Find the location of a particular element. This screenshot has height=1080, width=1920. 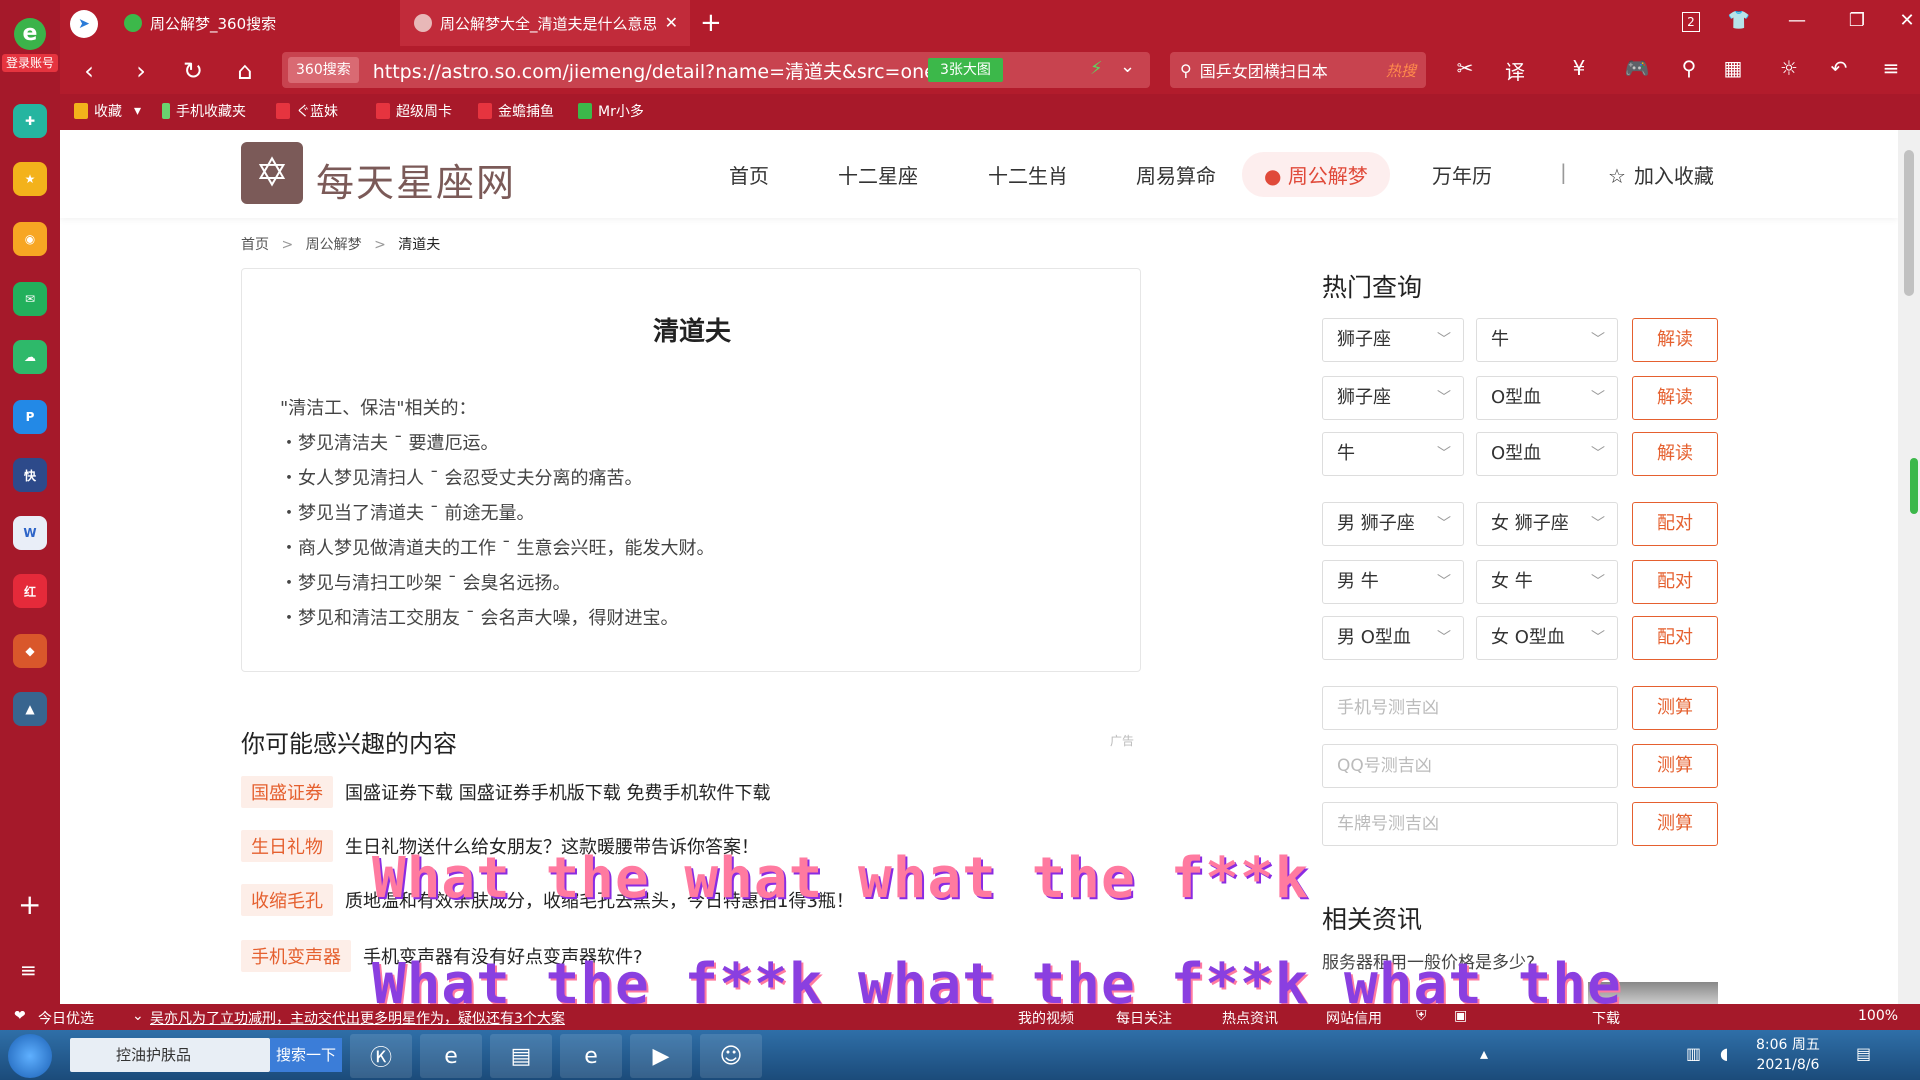

add-sidebar-icon: + is located at coordinates (29, 904).